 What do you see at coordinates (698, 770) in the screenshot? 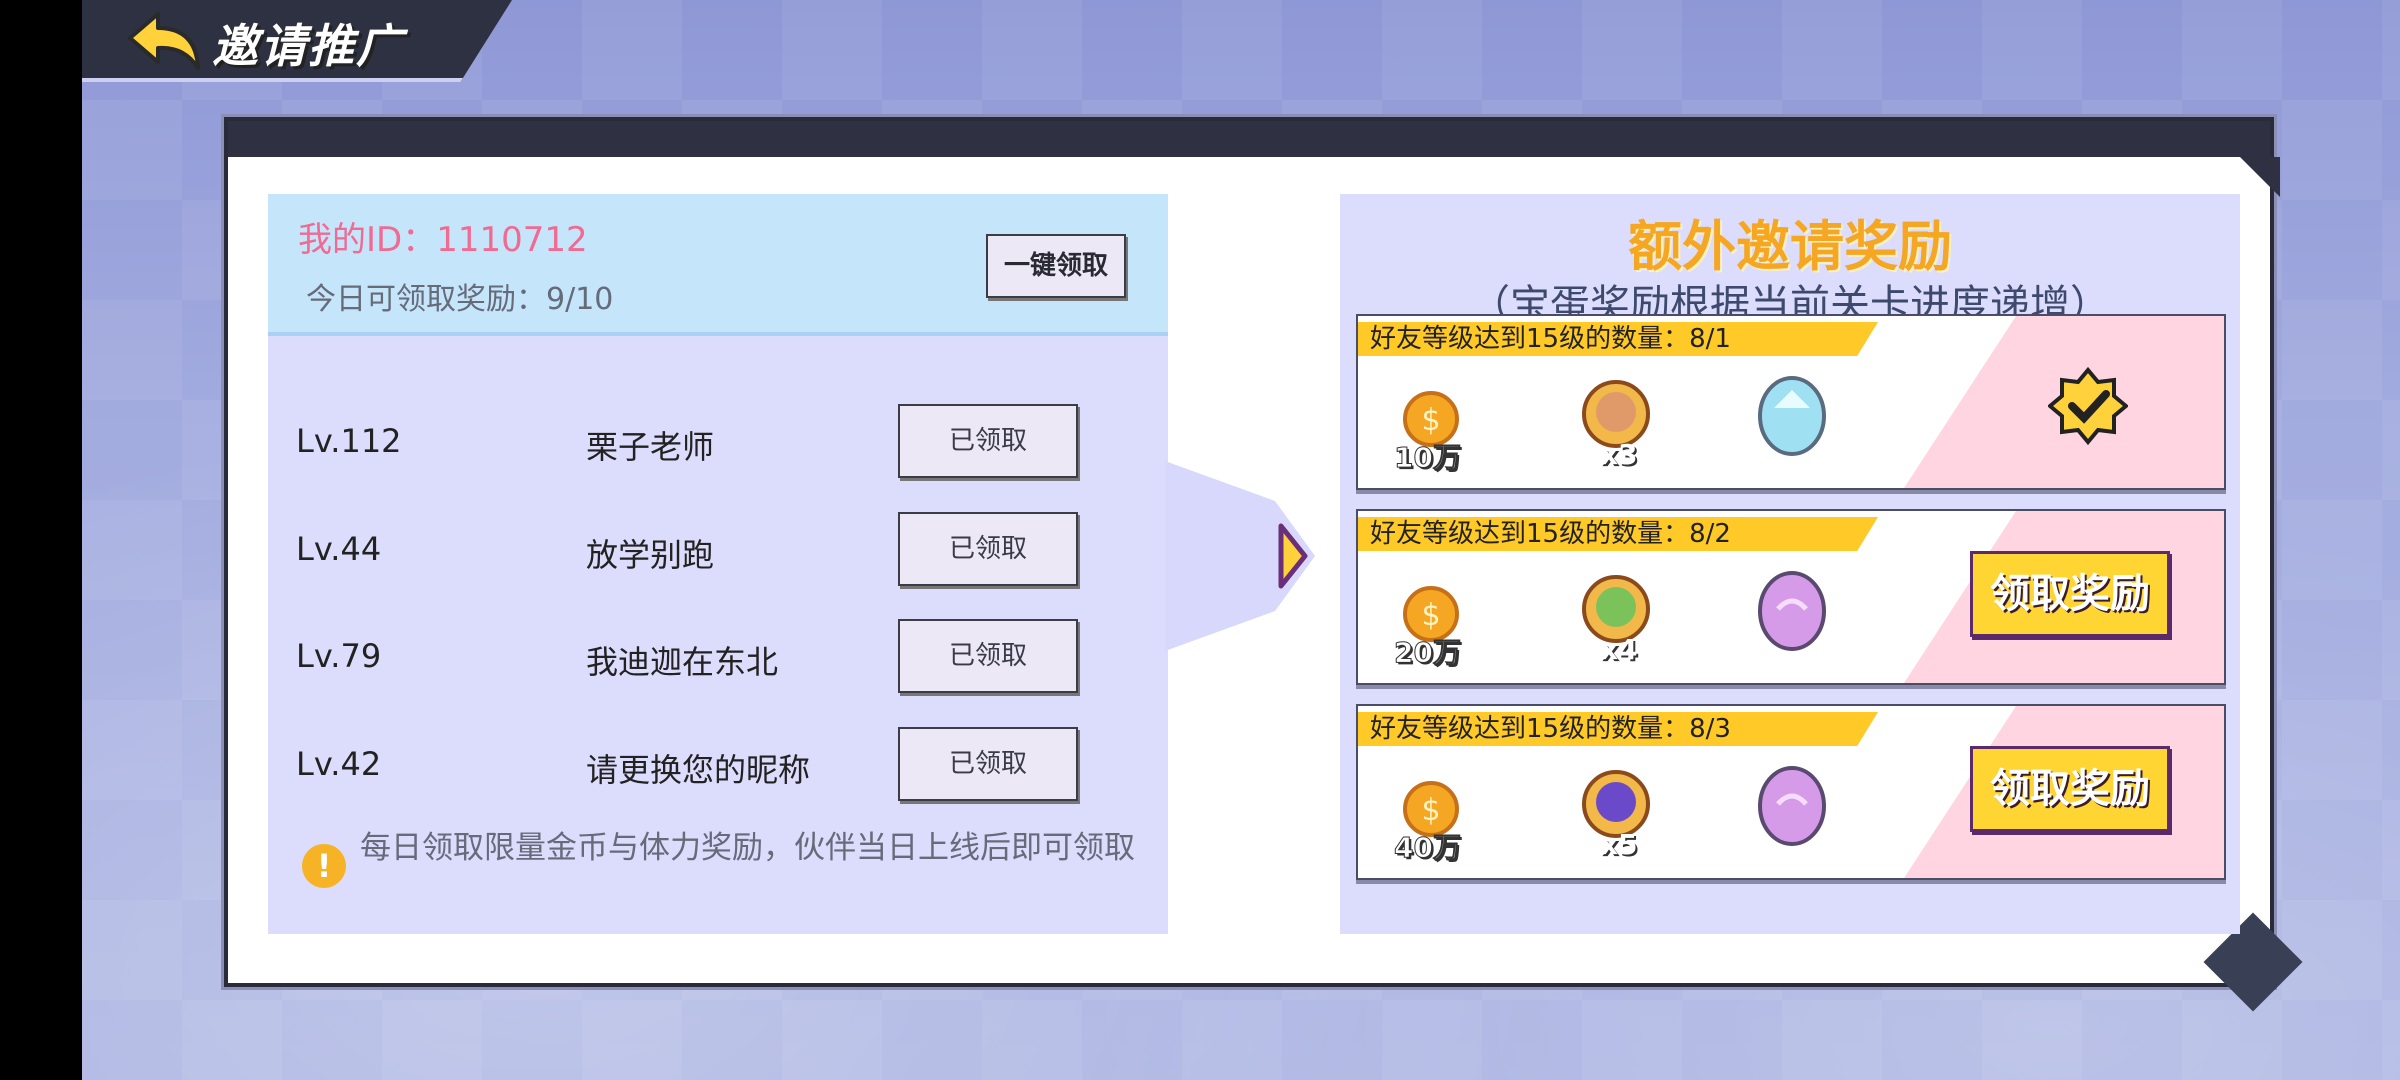
I see `friend-name: 请更换您的昵称` at bounding box center [698, 770].